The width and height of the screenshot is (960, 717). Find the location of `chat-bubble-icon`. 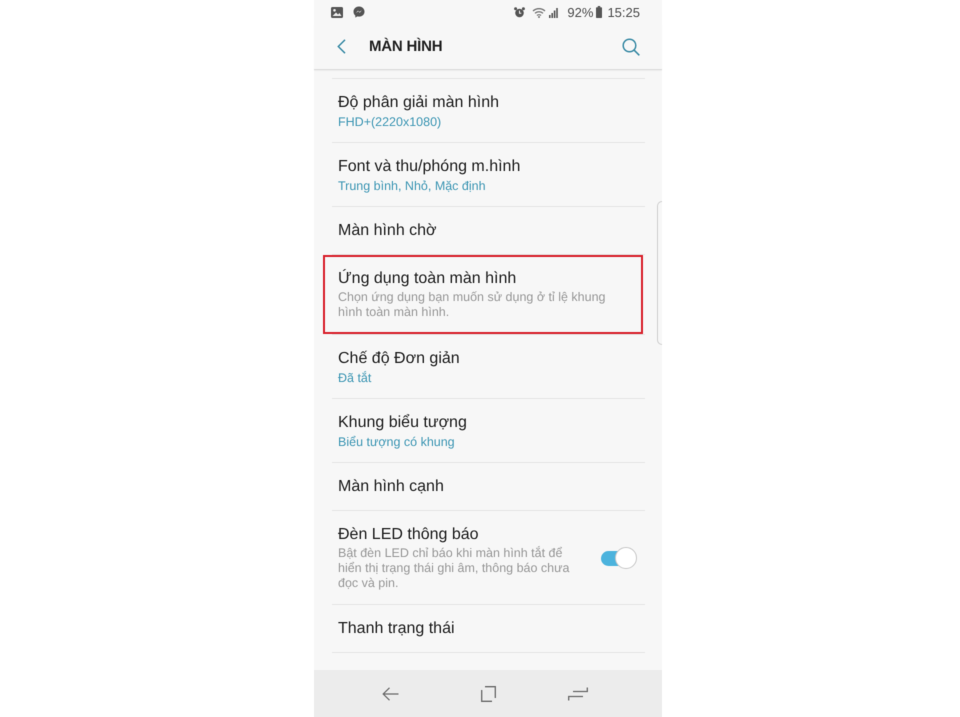

chat-bubble-icon is located at coordinates (359, 12).